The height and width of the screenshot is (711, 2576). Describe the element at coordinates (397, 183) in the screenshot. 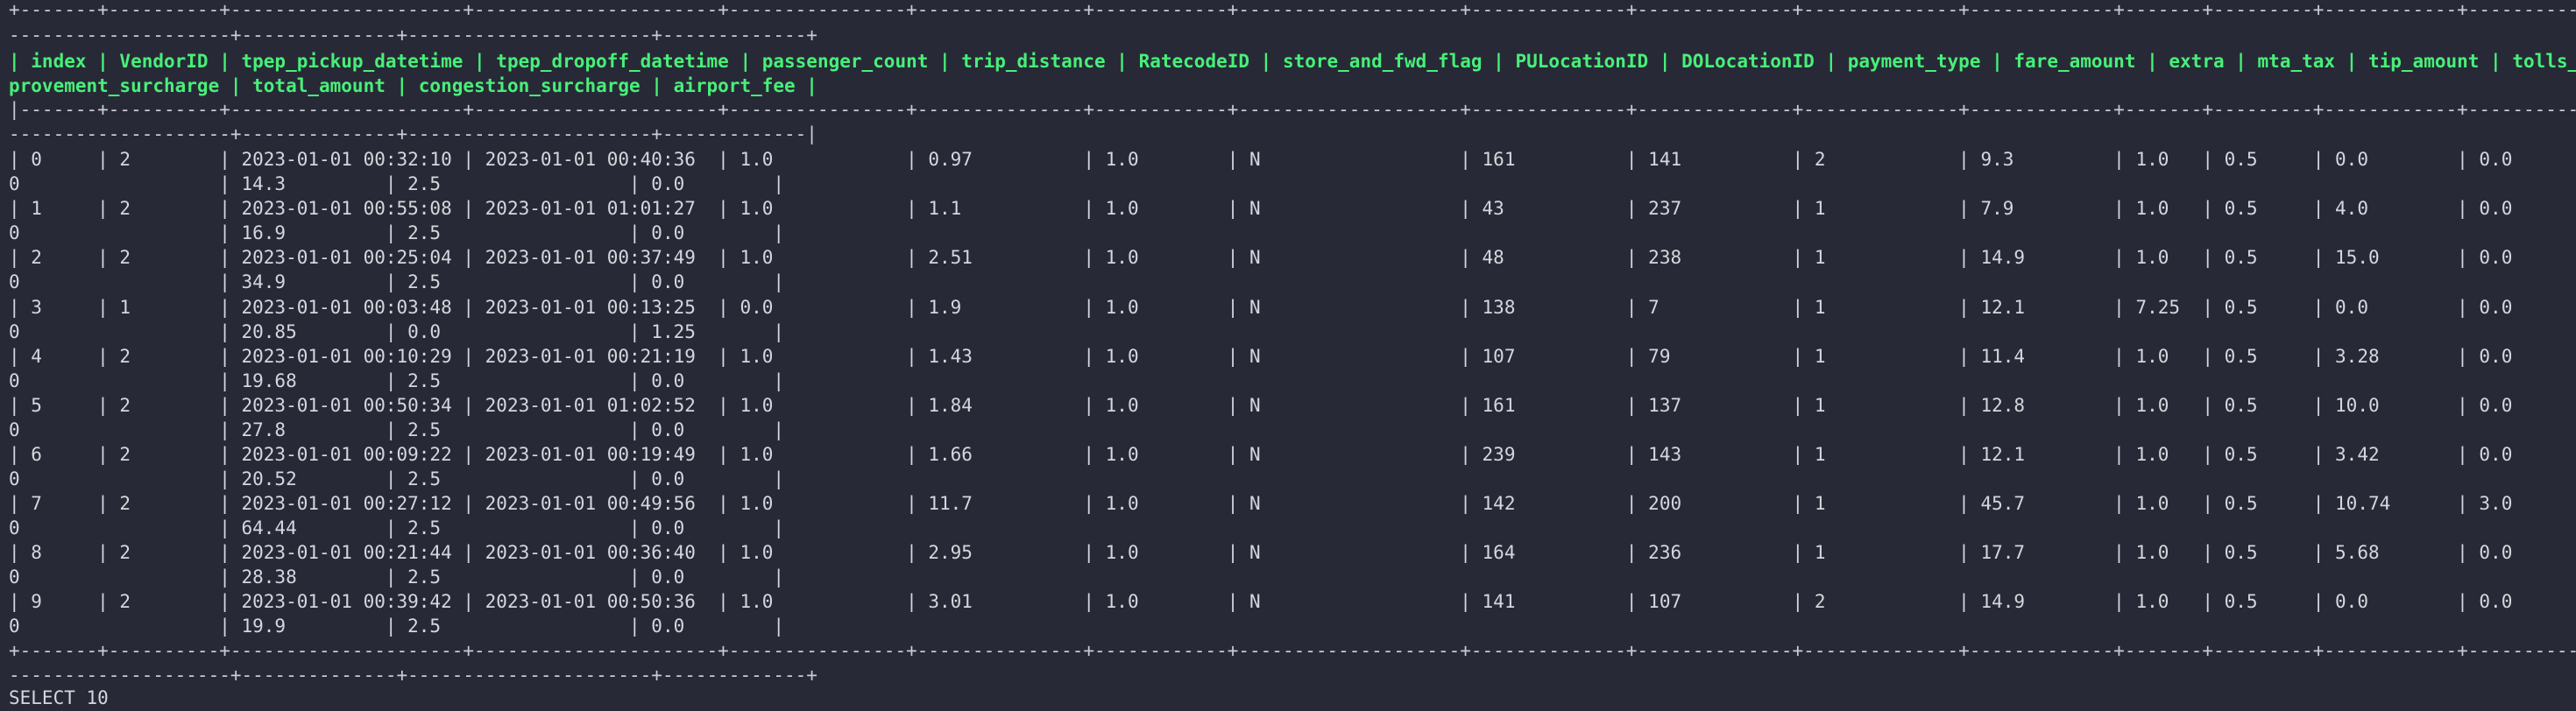

I see `table-row-line-2: 0 | 14.3 | 2.5 | 0.0 |` at that location.